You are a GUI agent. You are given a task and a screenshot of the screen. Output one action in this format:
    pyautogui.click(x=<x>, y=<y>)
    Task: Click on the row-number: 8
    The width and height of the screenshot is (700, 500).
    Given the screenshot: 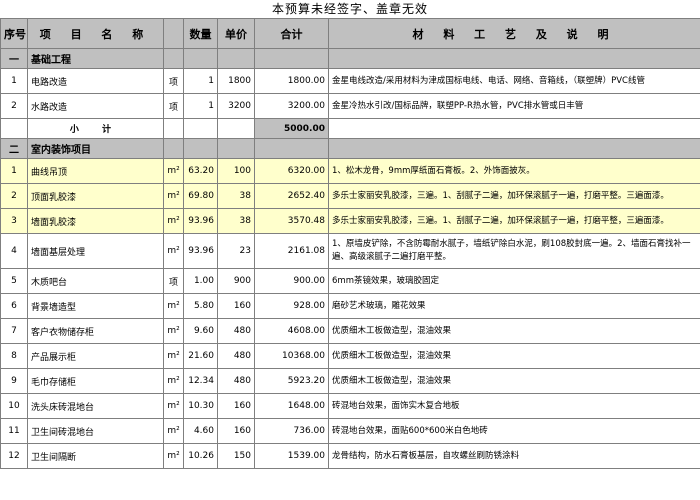 What is the action you would take?
    pyautogui.click(x=14, y=356)
    